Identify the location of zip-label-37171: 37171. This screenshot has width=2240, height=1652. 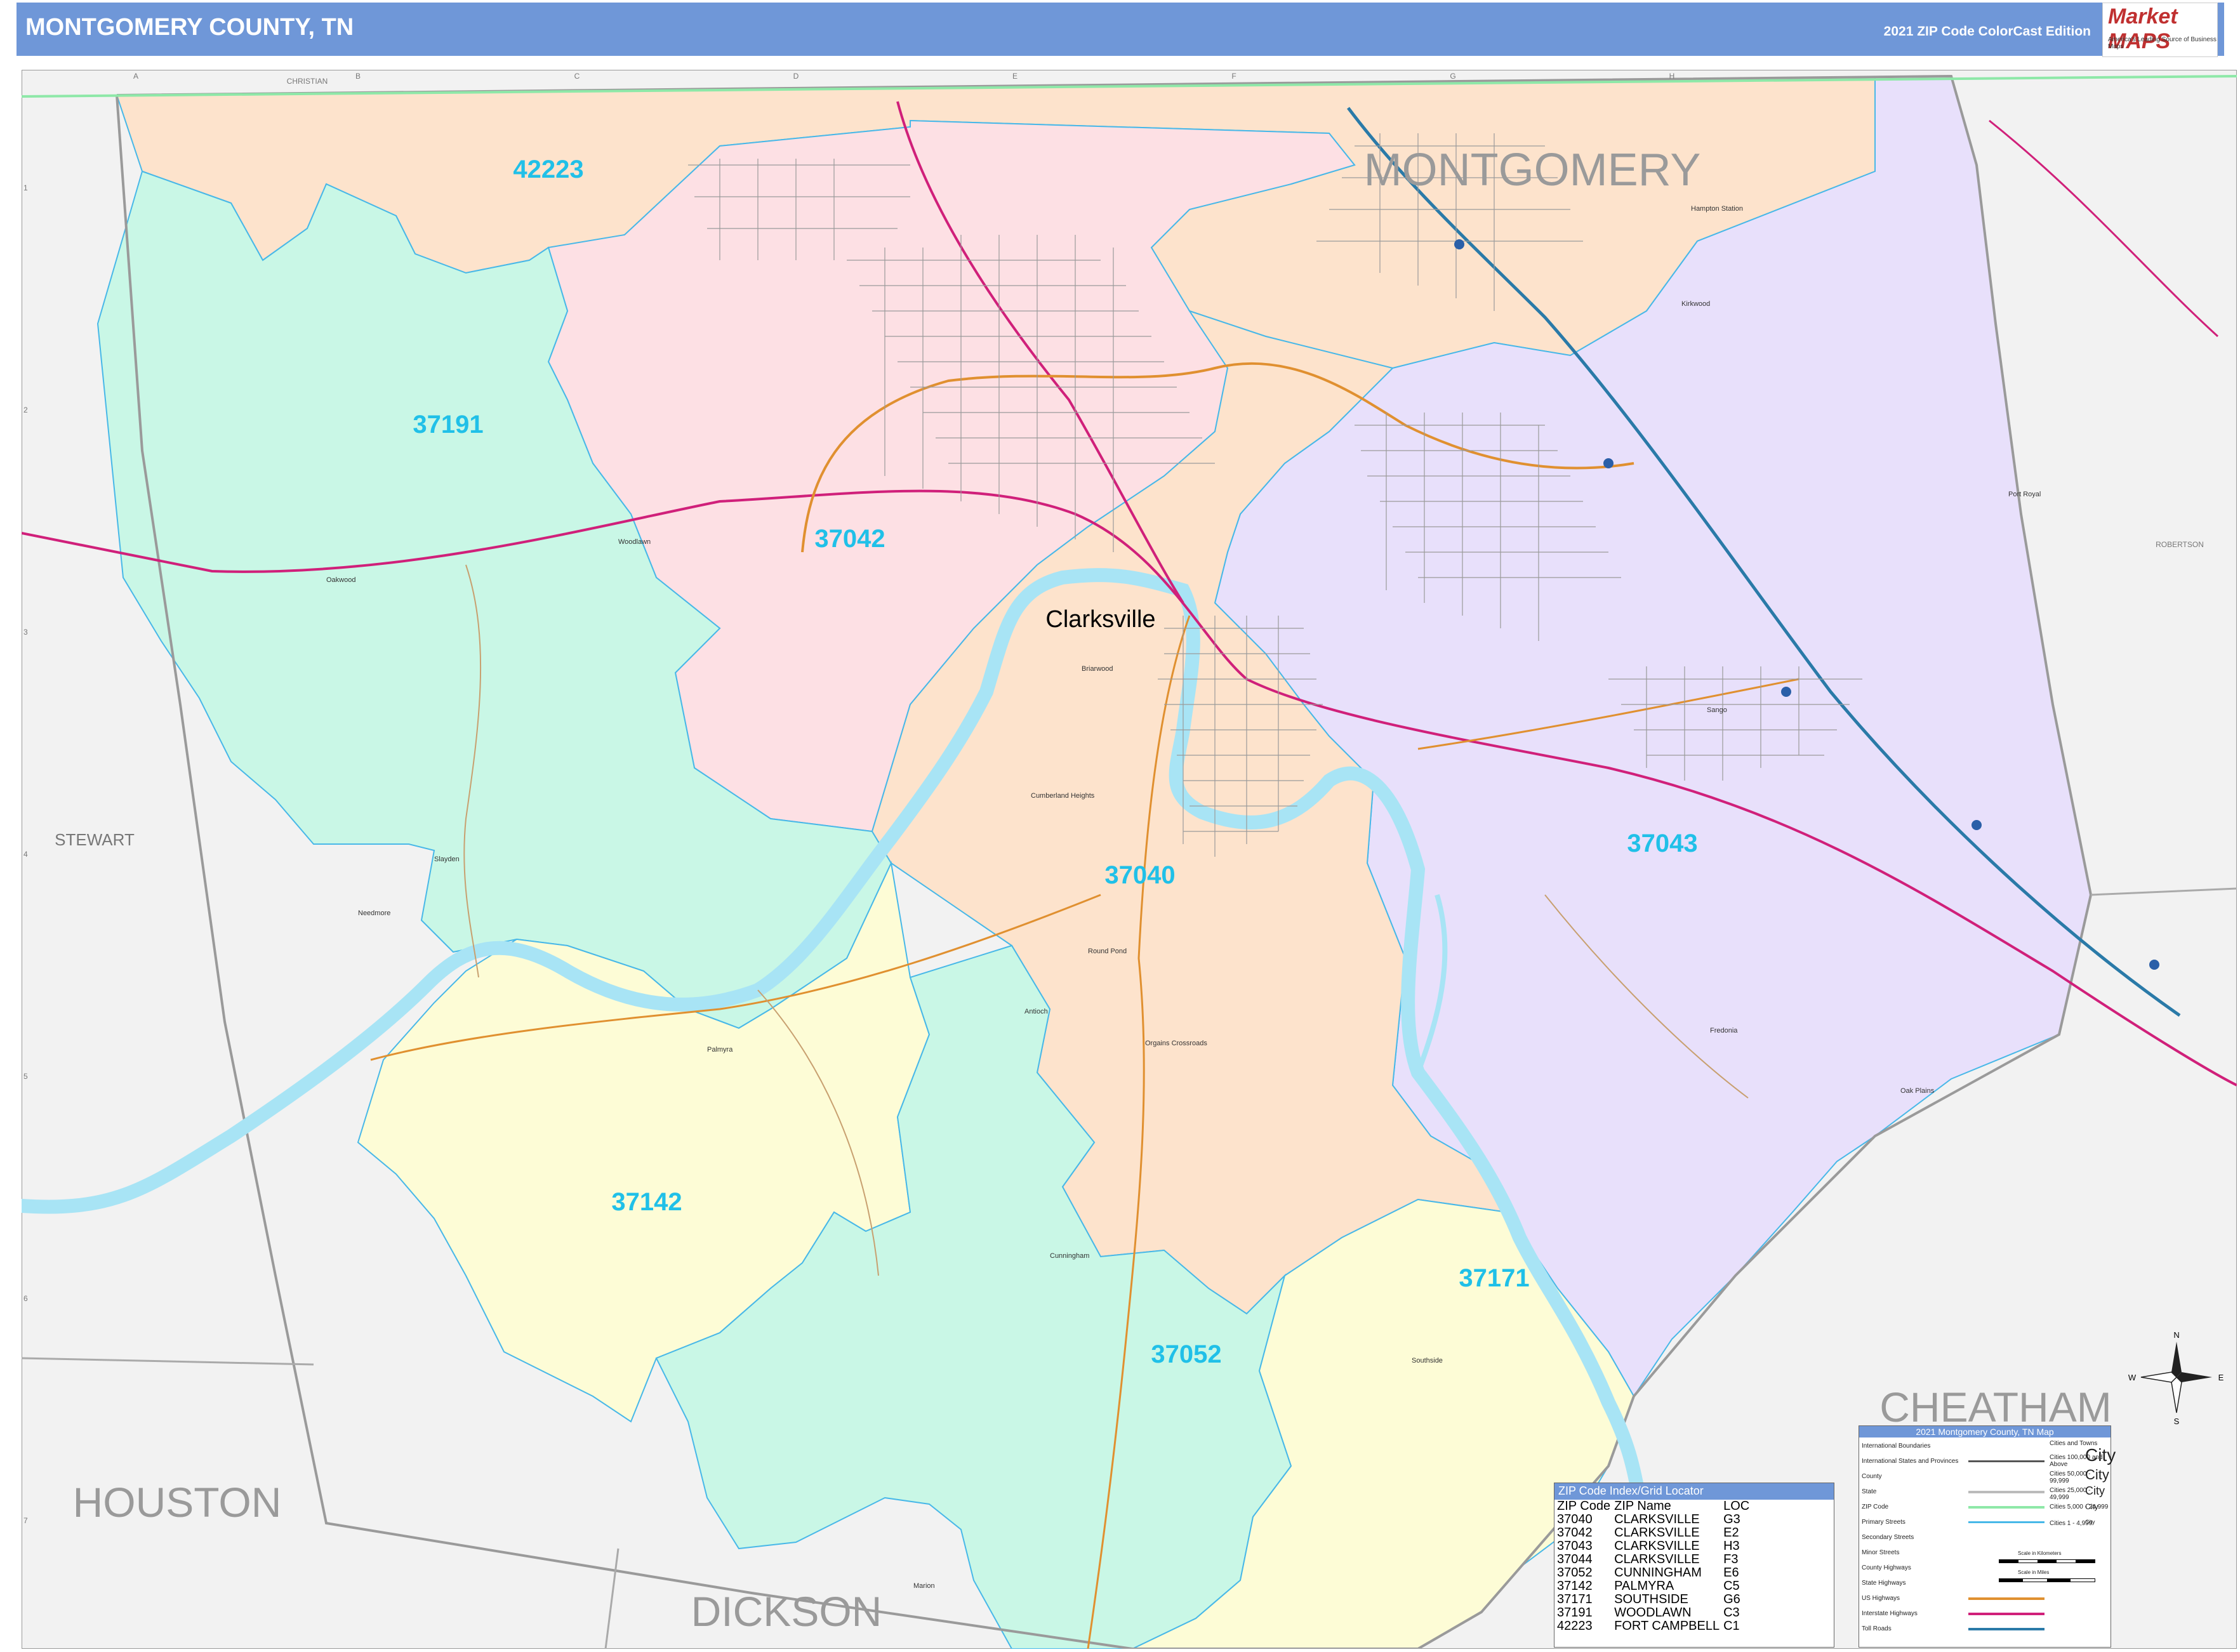
(1494, 1278).